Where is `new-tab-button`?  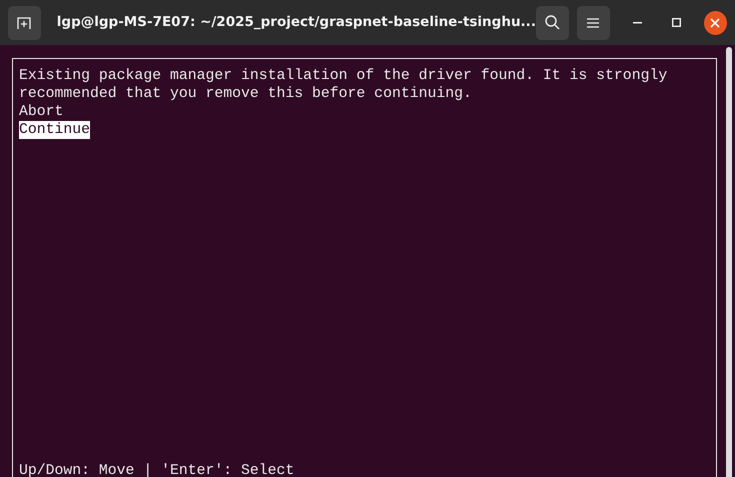
new-tab-button is located at coordinates (24, 23).